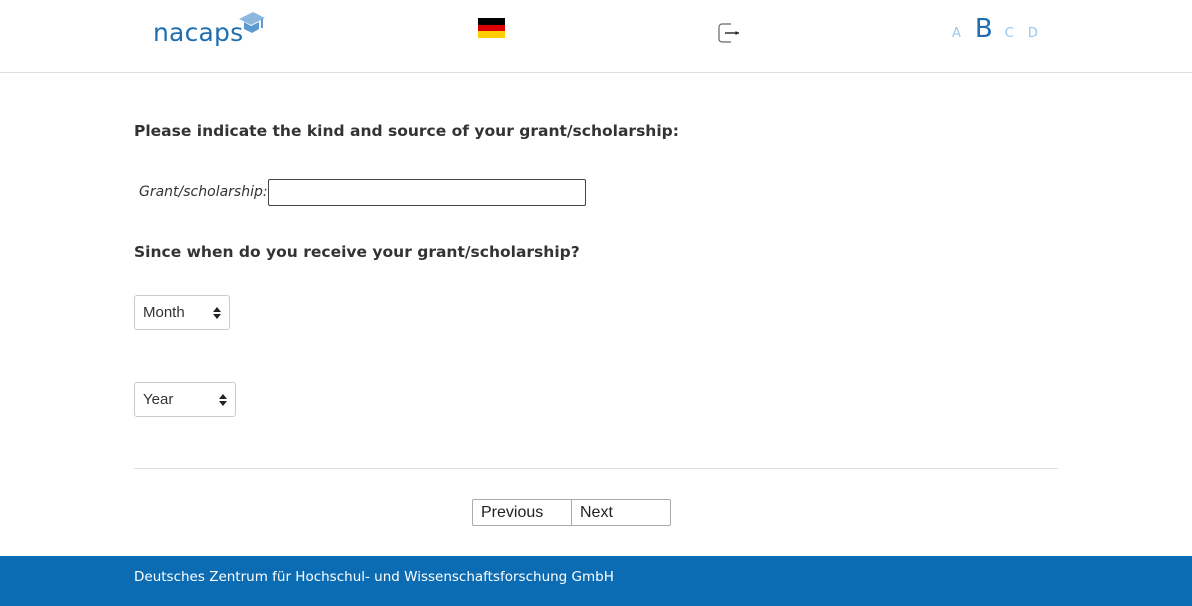 This screenshot has width=1192, height=606. I want to click on year-select-value: Year, so click(158, 399).